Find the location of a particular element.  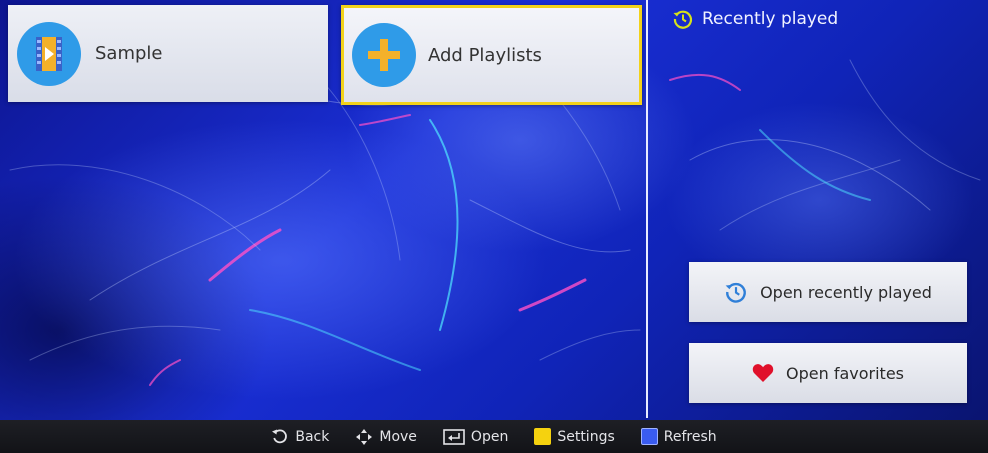

heart-icon is located at coordinates (763, 373).